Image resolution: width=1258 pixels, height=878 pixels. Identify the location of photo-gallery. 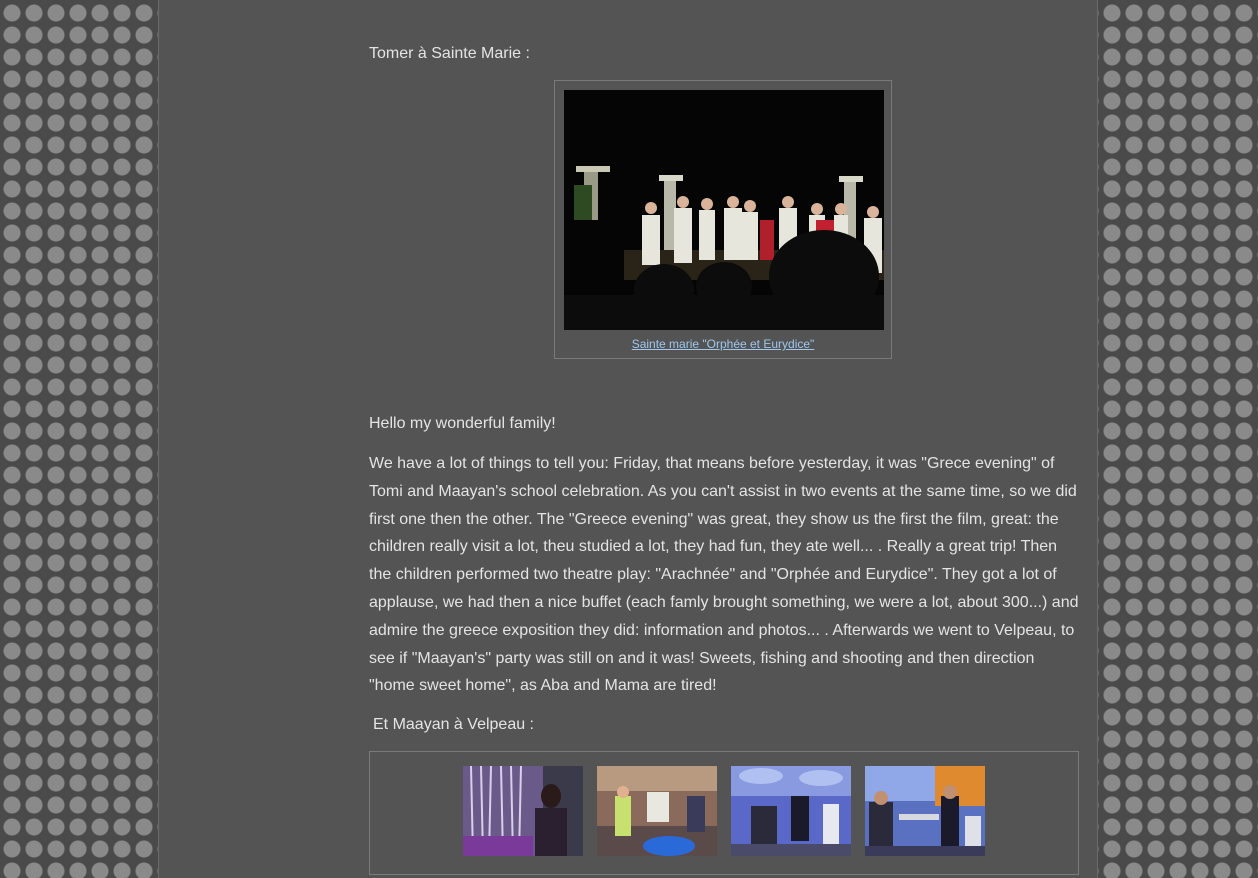
(724, 813).